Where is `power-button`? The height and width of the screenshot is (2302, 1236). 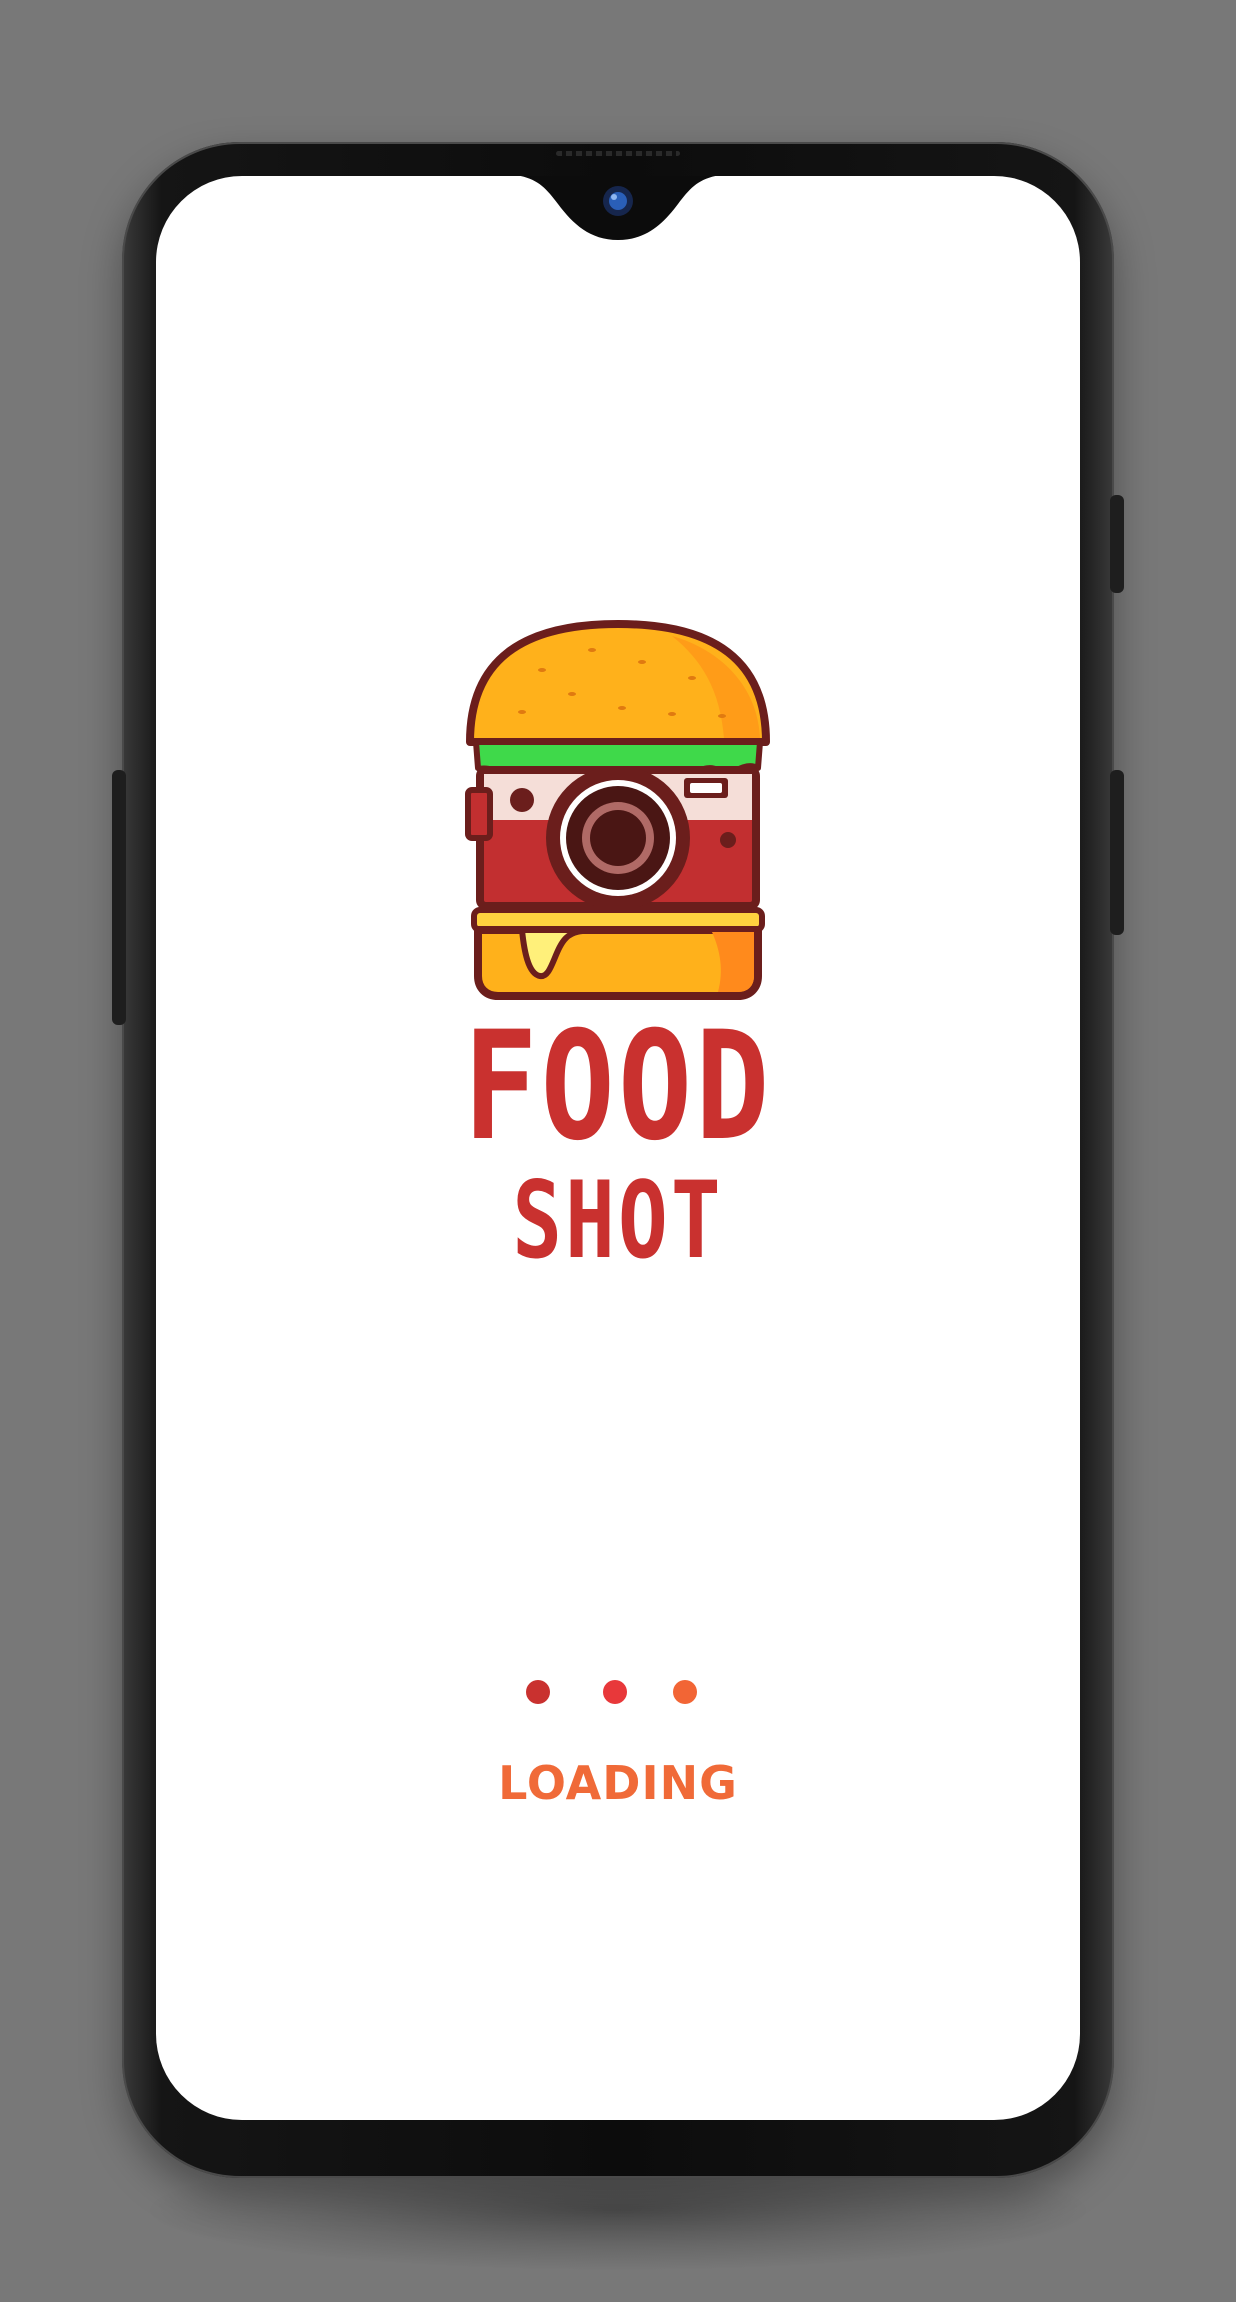 power-button is located at coordinates (1117, 544).